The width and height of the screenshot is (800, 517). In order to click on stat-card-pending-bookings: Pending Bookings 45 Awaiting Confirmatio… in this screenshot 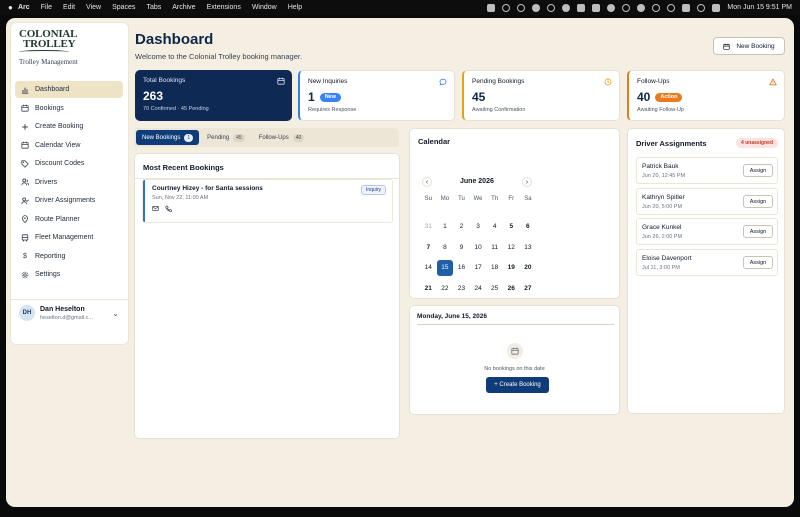, I will do `click(541, 95)`.